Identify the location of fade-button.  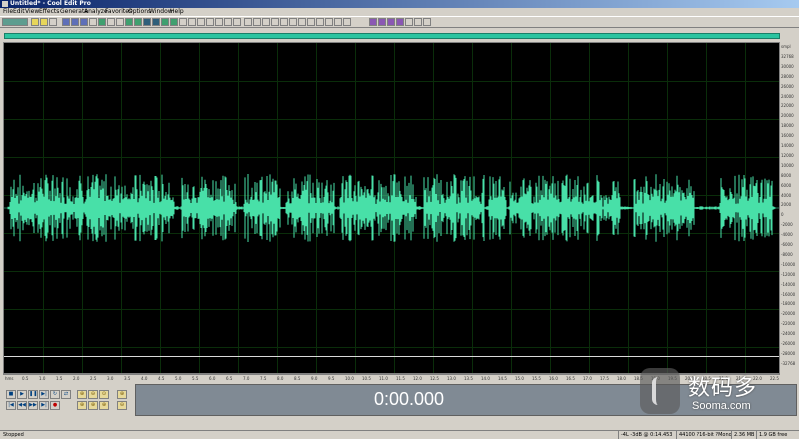
(228, 22).